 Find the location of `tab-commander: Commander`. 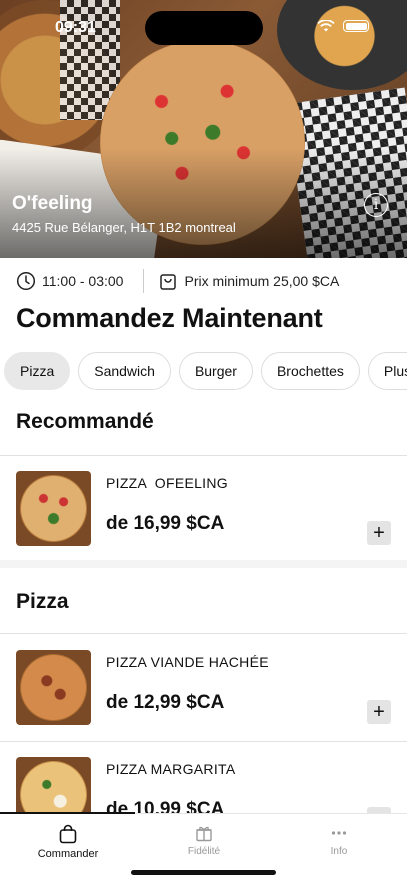

tab-commander: Commander is located at coordinates (68, 842).